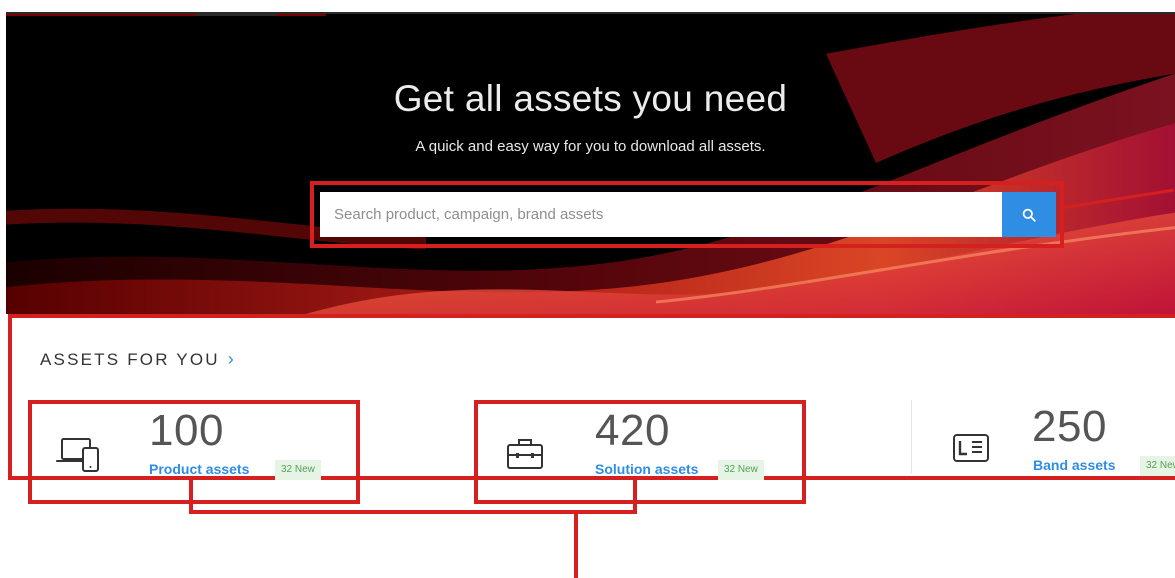  What do you see at coordinates (77, 455) in the screenshot?
I see `laptop-phone-icon` at bounding box center [77, 455].